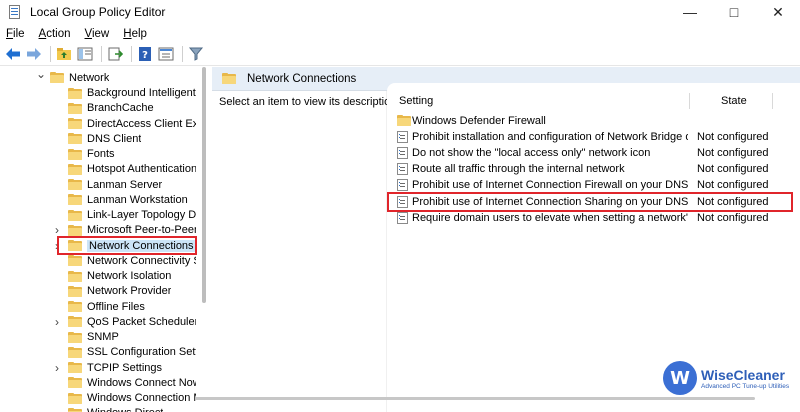 The width and height of the screenshot is (800, 412). Describe the element at coordinates (55, 34) in the screenshot. I see `menu-action: Action` at that location.